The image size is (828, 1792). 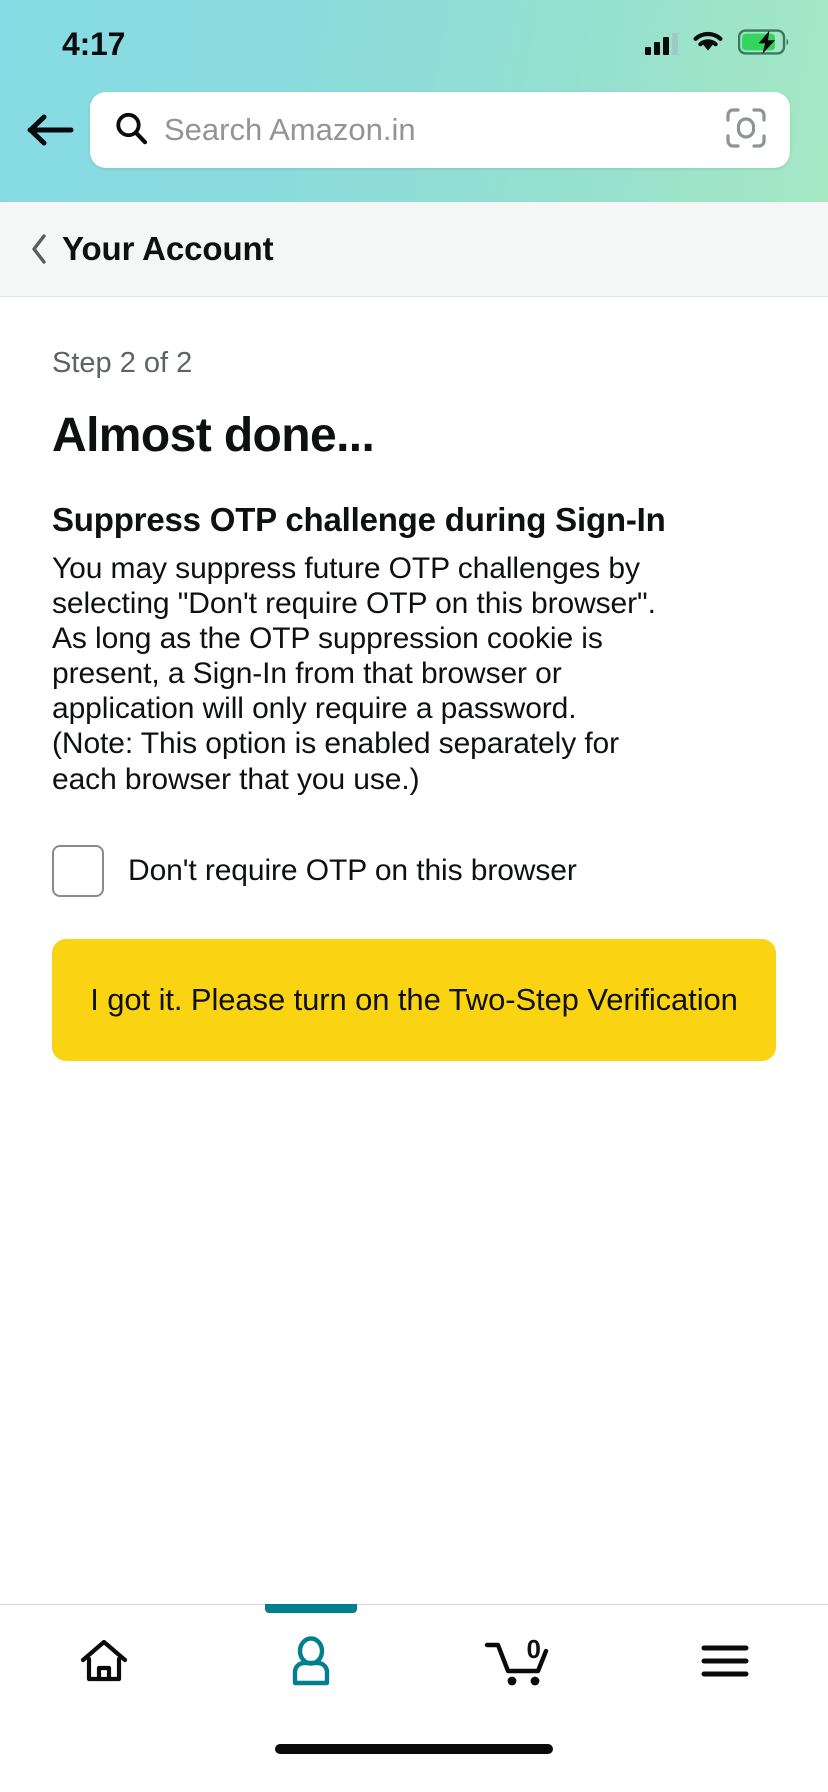 I want to click on search-row: Search Amazon.in, so click(x=414, y=130).